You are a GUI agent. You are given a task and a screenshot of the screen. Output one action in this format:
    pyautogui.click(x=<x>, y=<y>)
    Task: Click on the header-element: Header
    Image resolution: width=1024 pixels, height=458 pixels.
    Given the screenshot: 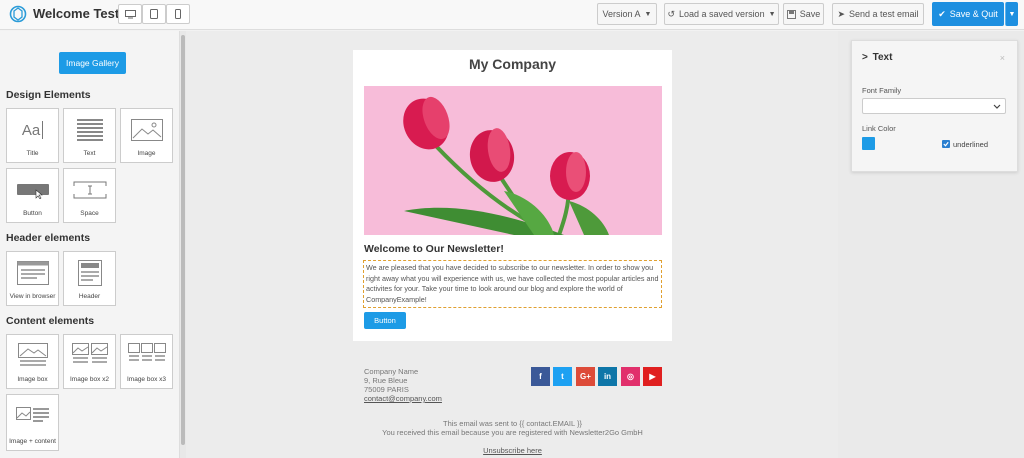 What is the action you would take?
    pyautogui.click(x=89, y=278)
    